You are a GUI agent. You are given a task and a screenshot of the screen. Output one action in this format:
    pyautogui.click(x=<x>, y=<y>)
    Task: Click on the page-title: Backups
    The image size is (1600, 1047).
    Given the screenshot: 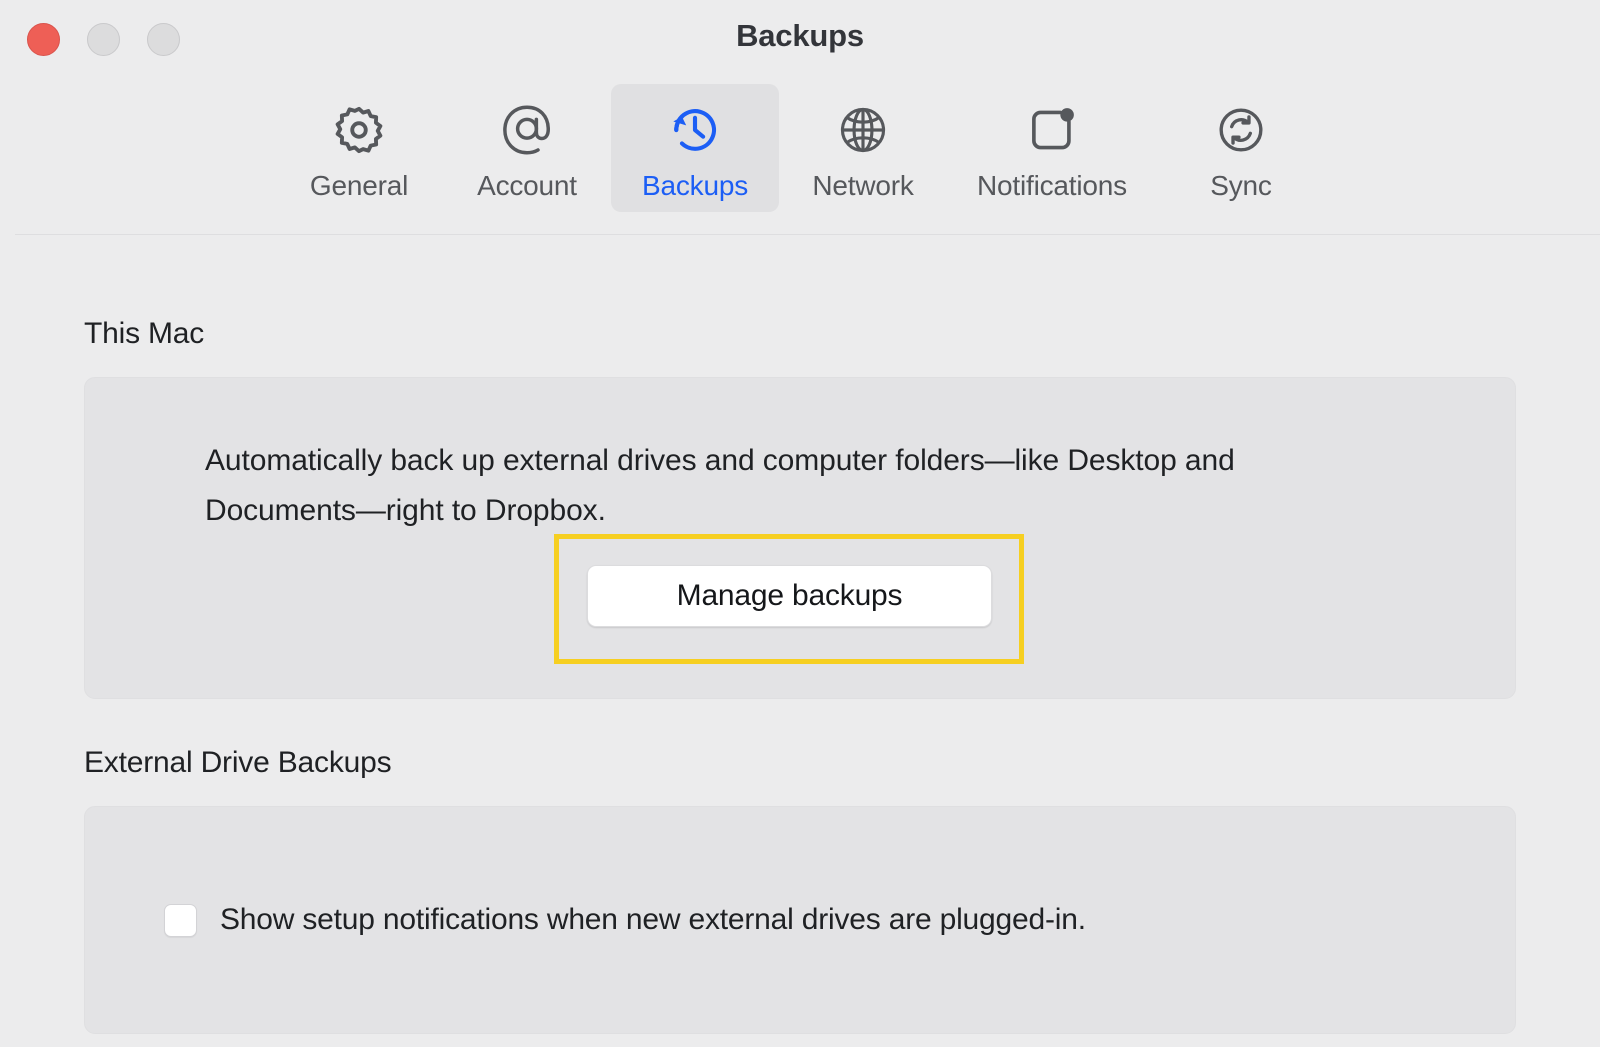 What is the action you would take?
    pyautogui.click(x=800, y=35)
    